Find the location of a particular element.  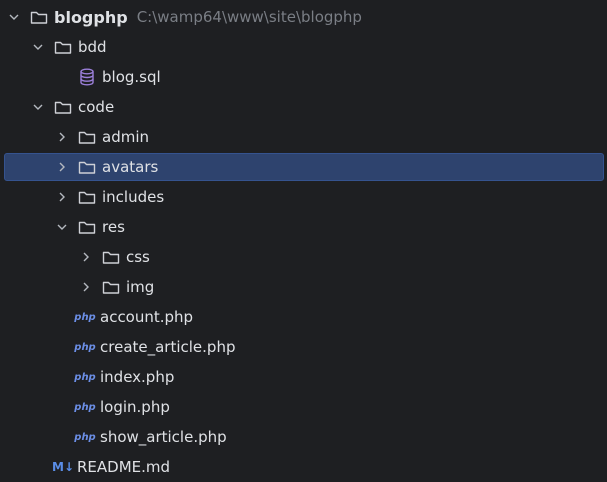

project-path: C:\wamp64\www\site\blogphp is located at coordinates (249, 17).